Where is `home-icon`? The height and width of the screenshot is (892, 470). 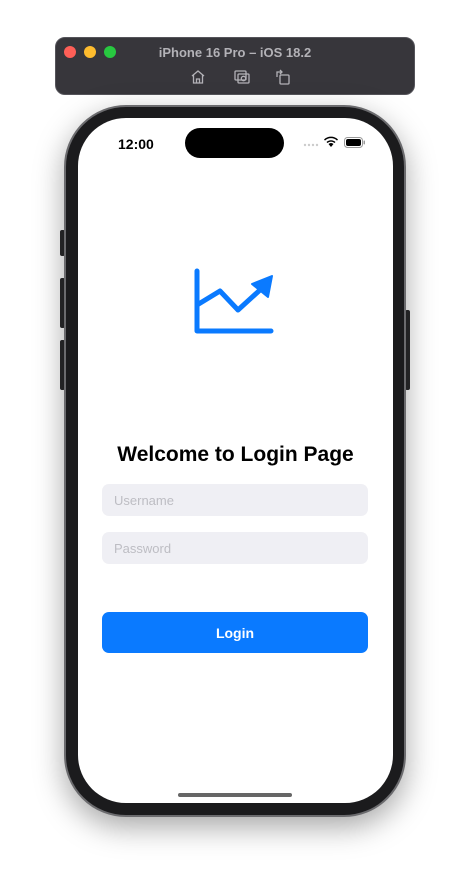
home-icon is located at coordinates (198, 77).